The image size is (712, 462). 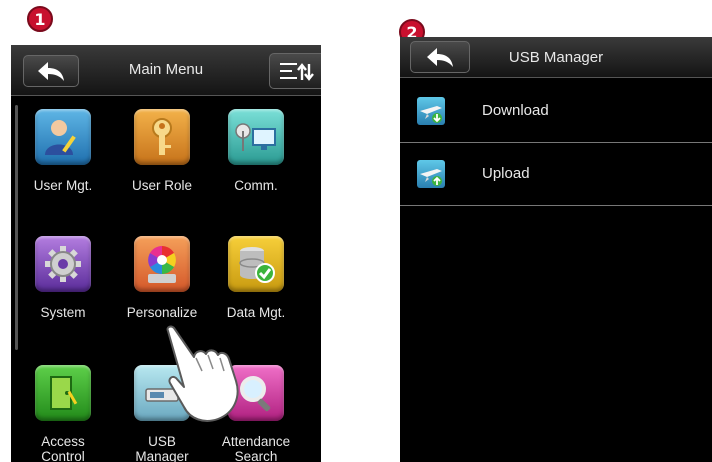 What do you see at coordinates (431, 111) in the screenshot?
I see `download-icon` at bounding box center [431, 111].